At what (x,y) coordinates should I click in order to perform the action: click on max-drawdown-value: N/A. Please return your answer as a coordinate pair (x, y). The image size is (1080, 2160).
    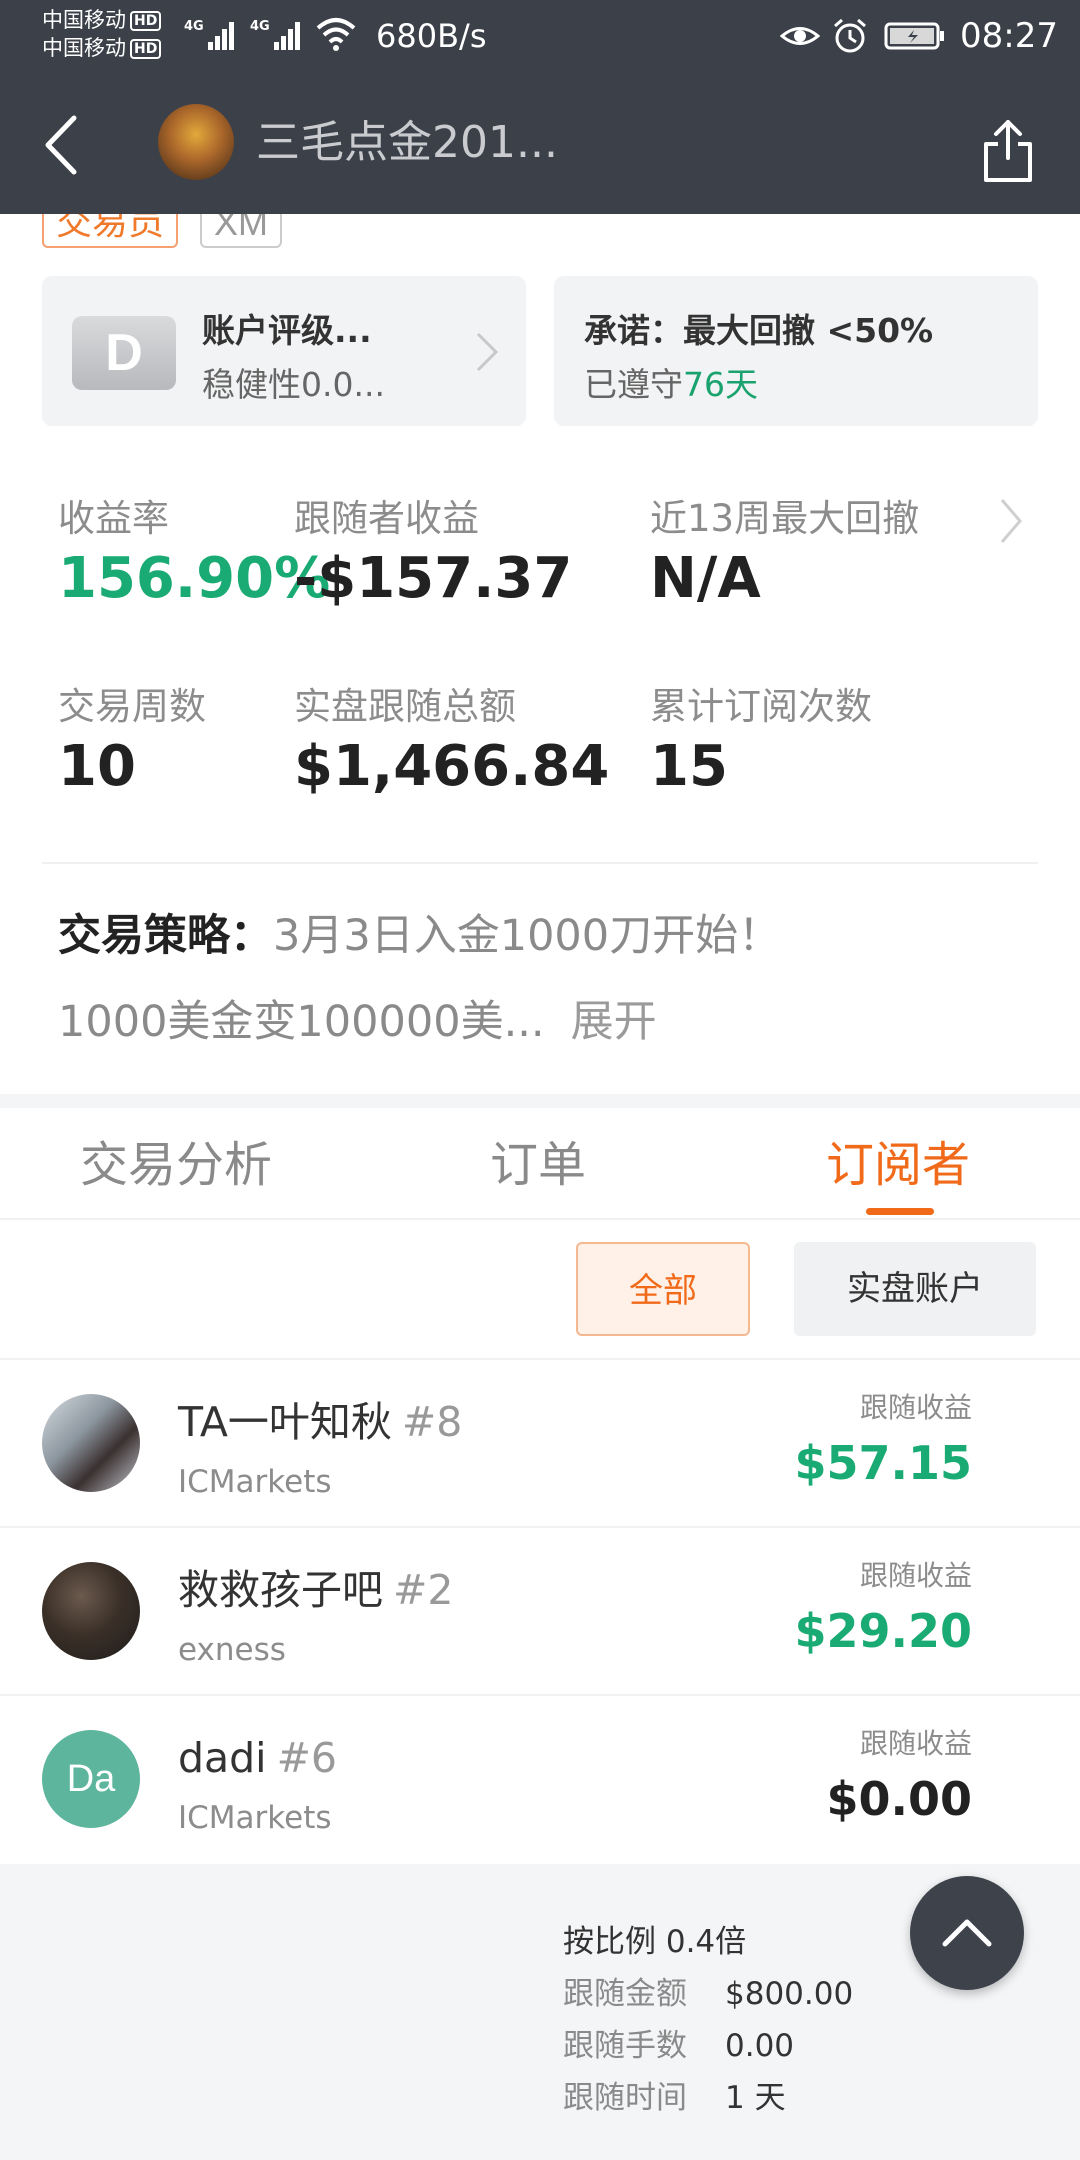
    Looking at the image, I should click on (705, 578).